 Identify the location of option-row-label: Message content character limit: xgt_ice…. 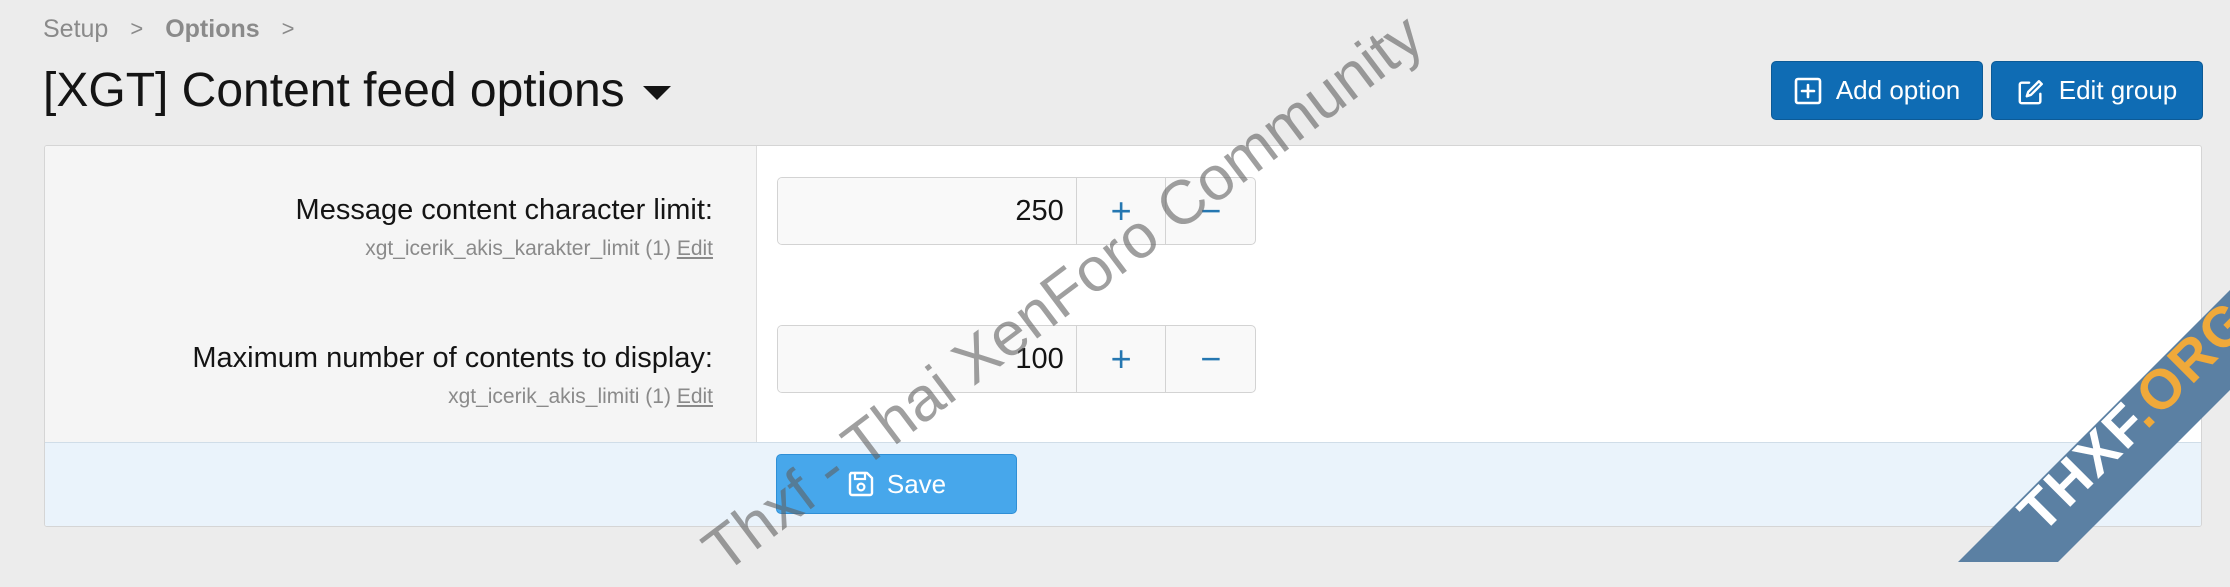
(504, 227).